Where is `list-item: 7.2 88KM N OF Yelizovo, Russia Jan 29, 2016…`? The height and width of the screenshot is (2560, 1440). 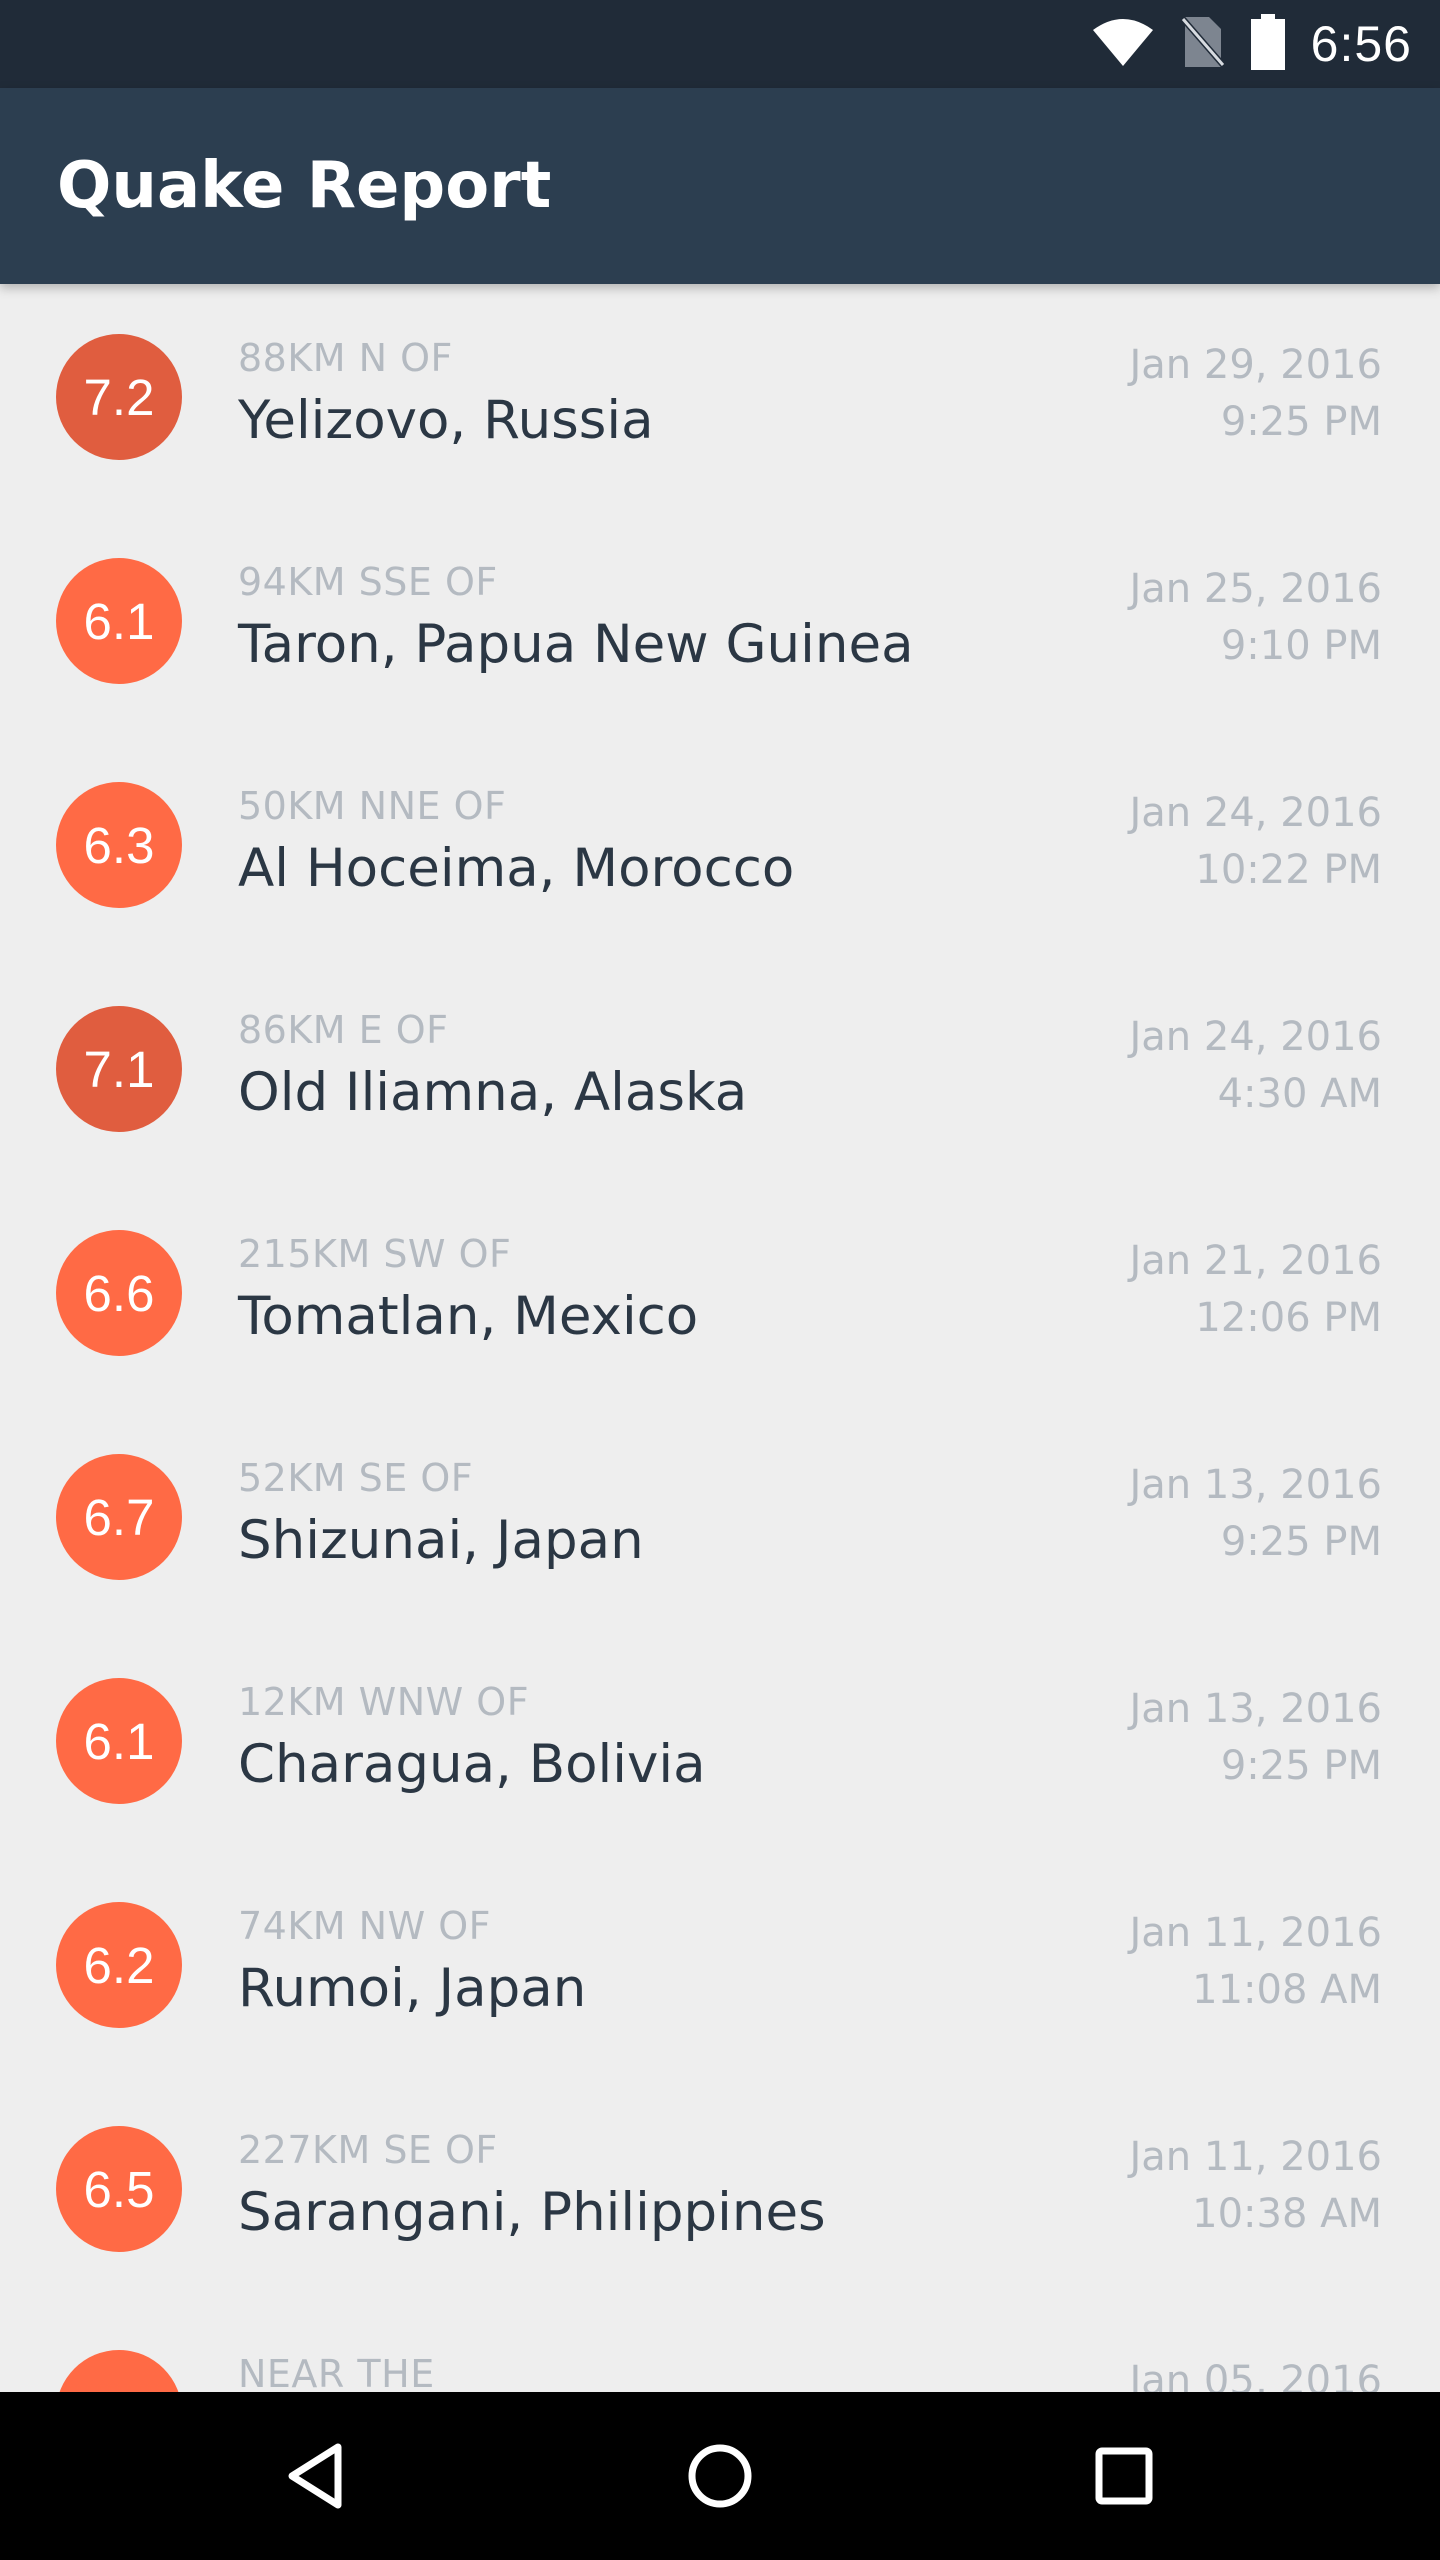 list-item: 7.2 88KM N OF Yelizovo, Russia Jan 29, 2016… is located at coordinates (720, 396).